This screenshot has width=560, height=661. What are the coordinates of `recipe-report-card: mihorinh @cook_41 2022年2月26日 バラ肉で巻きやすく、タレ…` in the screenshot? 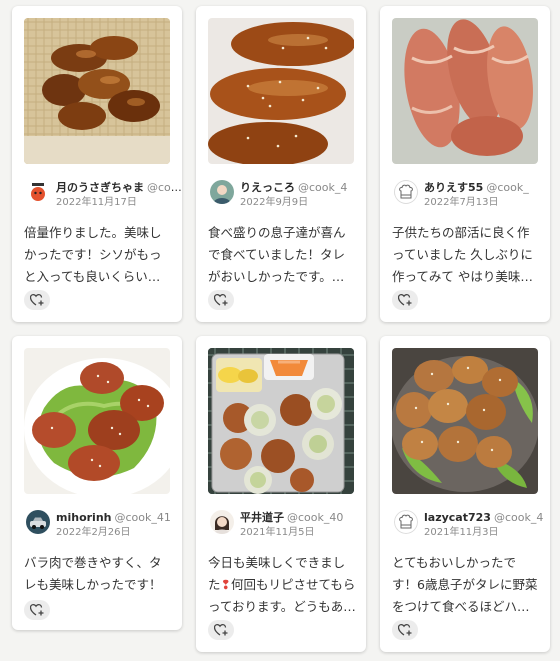 It's located at (97, 483).